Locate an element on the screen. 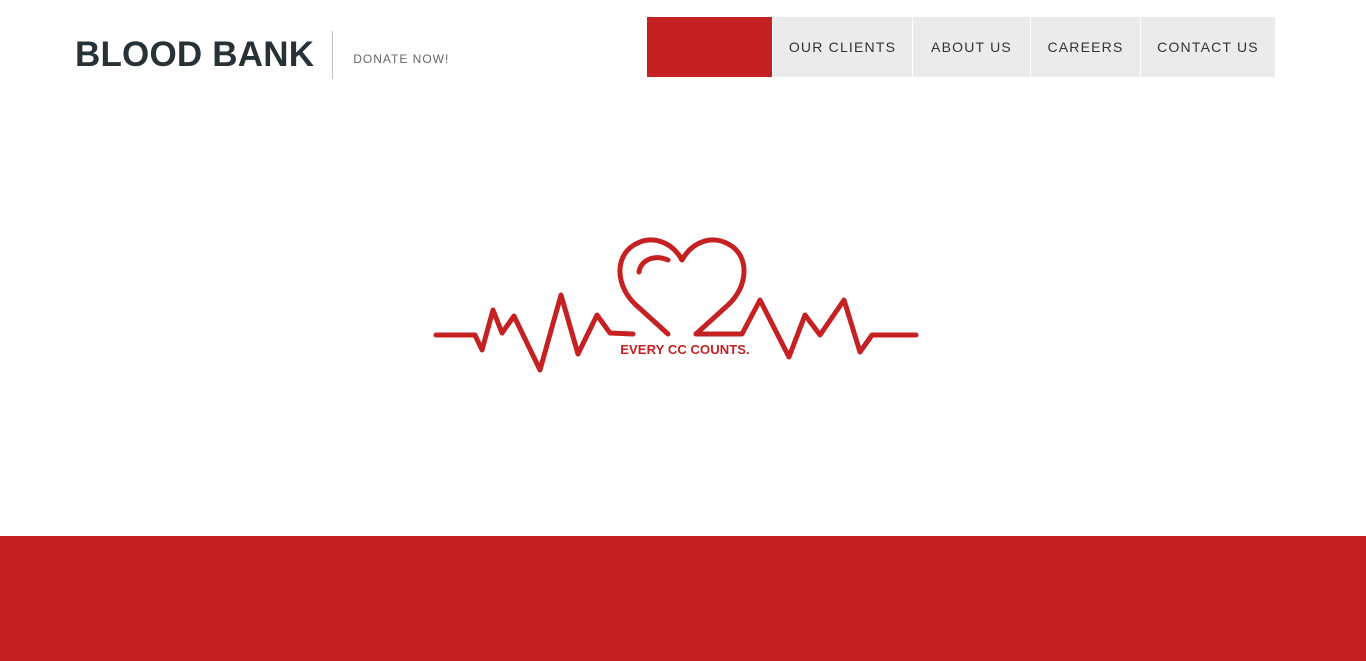 Image resolution: width=1366 pixels, height=661 pixels. nav-item-careers: CAREERS is located at coordinates (1085, 47).